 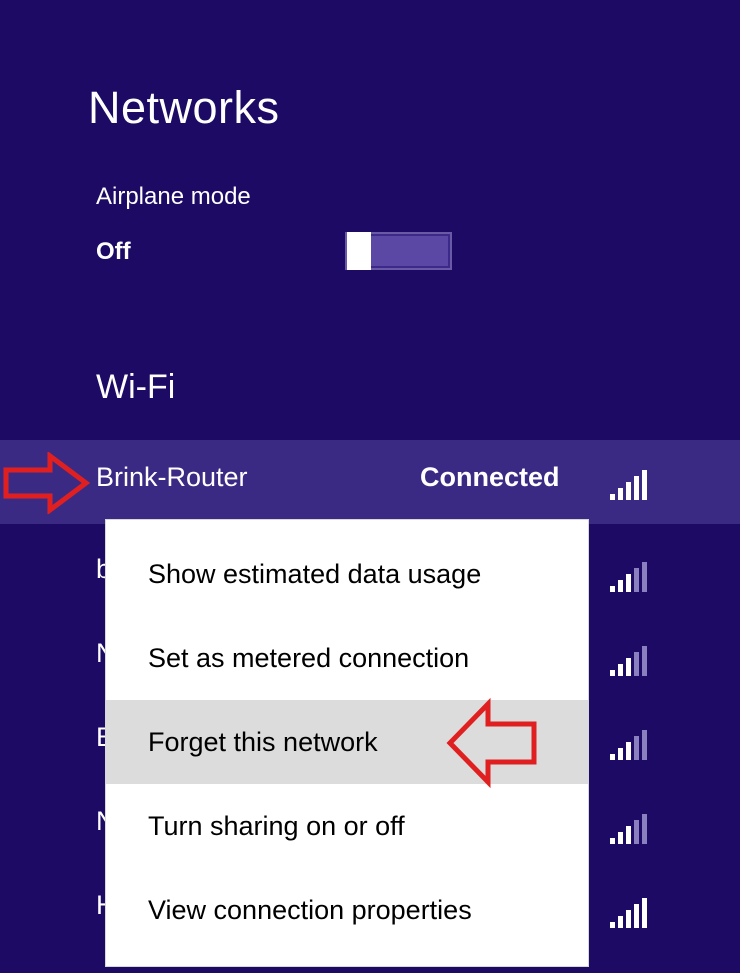 What do you see at coordinates (347, 826) in the screenshot?
I see `menu-item-turn-sharing: Turn sharing on or off` at bounding box center [347, 826].